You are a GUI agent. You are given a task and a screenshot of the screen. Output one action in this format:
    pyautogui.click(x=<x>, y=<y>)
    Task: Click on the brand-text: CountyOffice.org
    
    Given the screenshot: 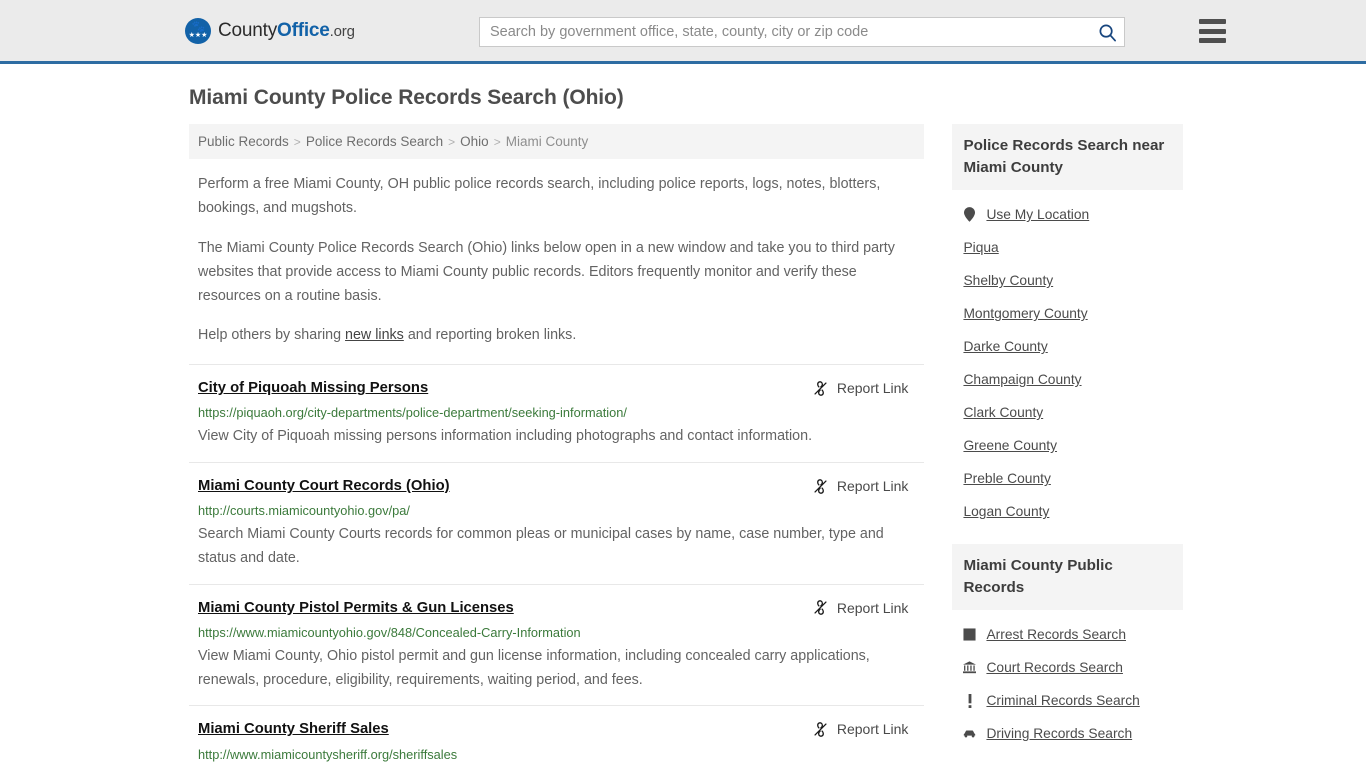 What is the action you would take?
    pyautogui.click(x=286, y=31)
    